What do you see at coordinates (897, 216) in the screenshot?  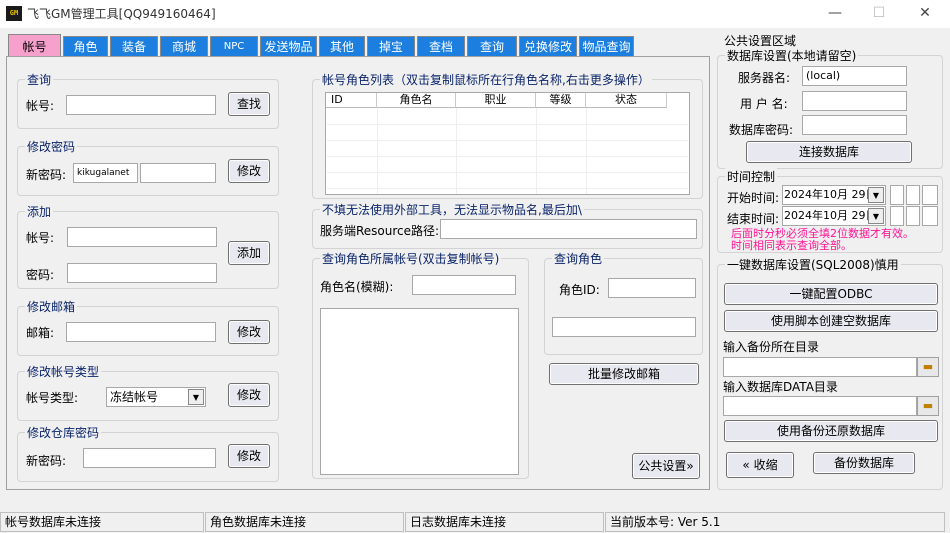 I see `end-hour-input` at bounding box center [897, 216].